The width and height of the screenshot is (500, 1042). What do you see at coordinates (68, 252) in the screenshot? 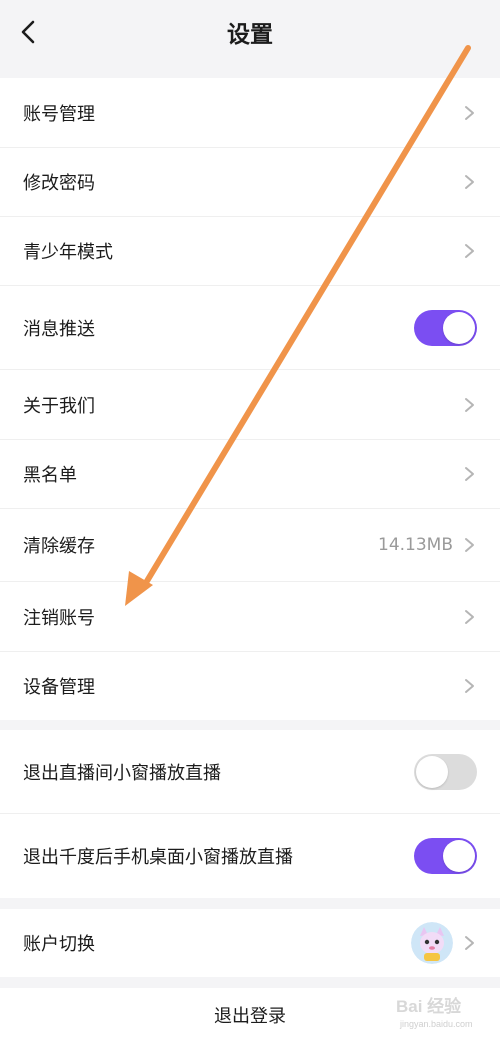
I see `teen-mode-label: 青少年模式` at bounding box center [68, 252].